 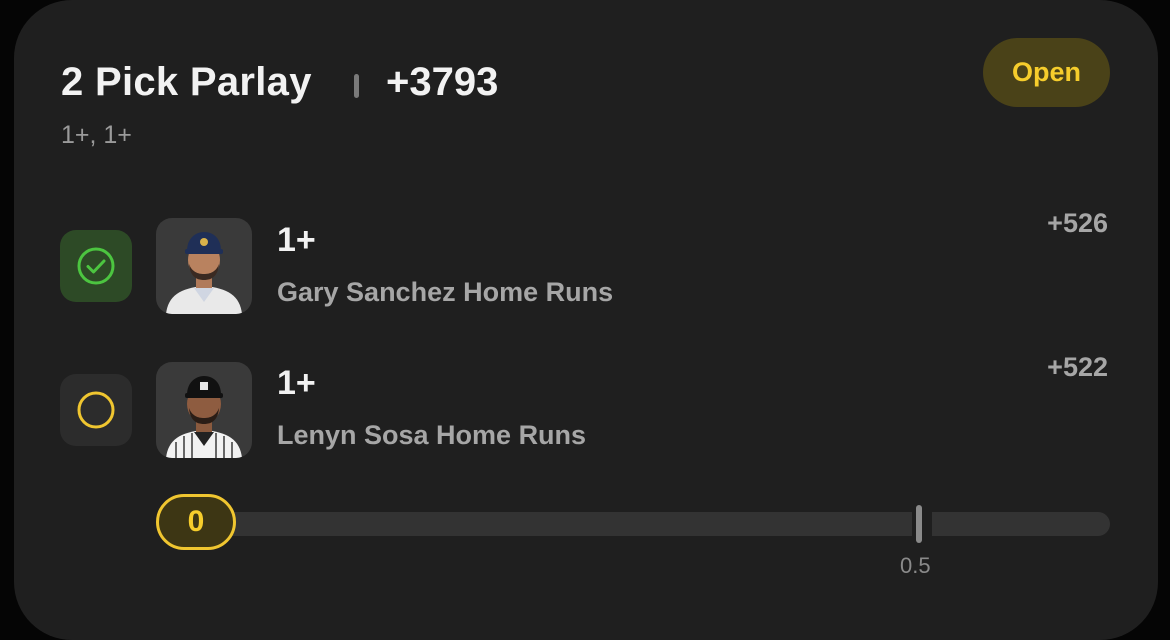 I want to click on status-badge: Open, so click(x=1046, y=72).